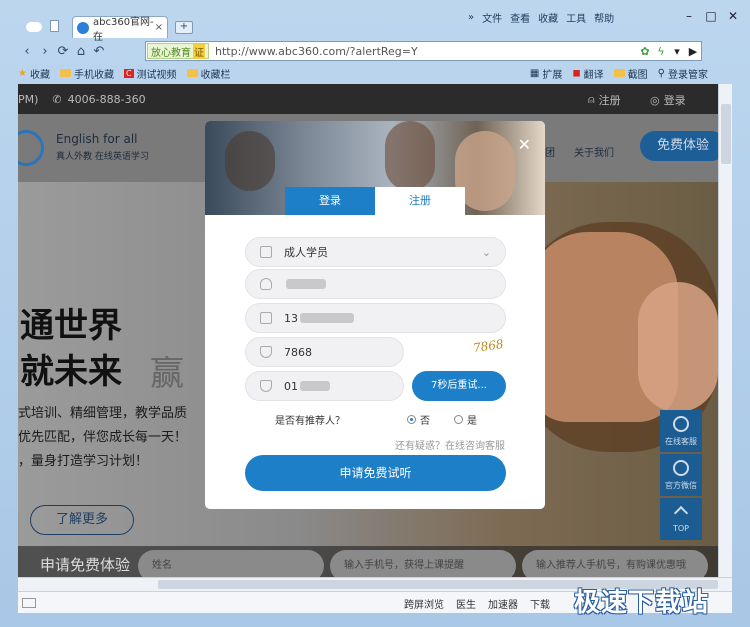 The width and height of the screenshot is (750, 627). I want to click on browser-tab: abc360官网-在 ×, so click(120, 29).